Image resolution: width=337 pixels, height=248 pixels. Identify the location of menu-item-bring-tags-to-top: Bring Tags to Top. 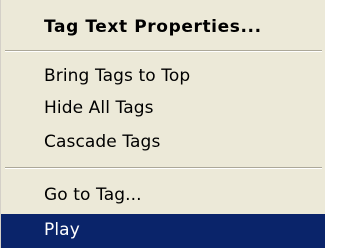
(163, 76).